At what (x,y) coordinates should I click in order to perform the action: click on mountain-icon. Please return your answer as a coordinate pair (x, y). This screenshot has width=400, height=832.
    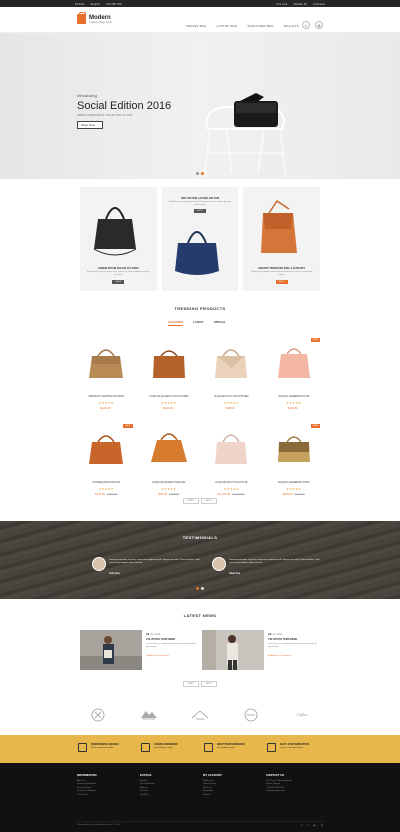
    Looking at the image, I should click on (149, 714).